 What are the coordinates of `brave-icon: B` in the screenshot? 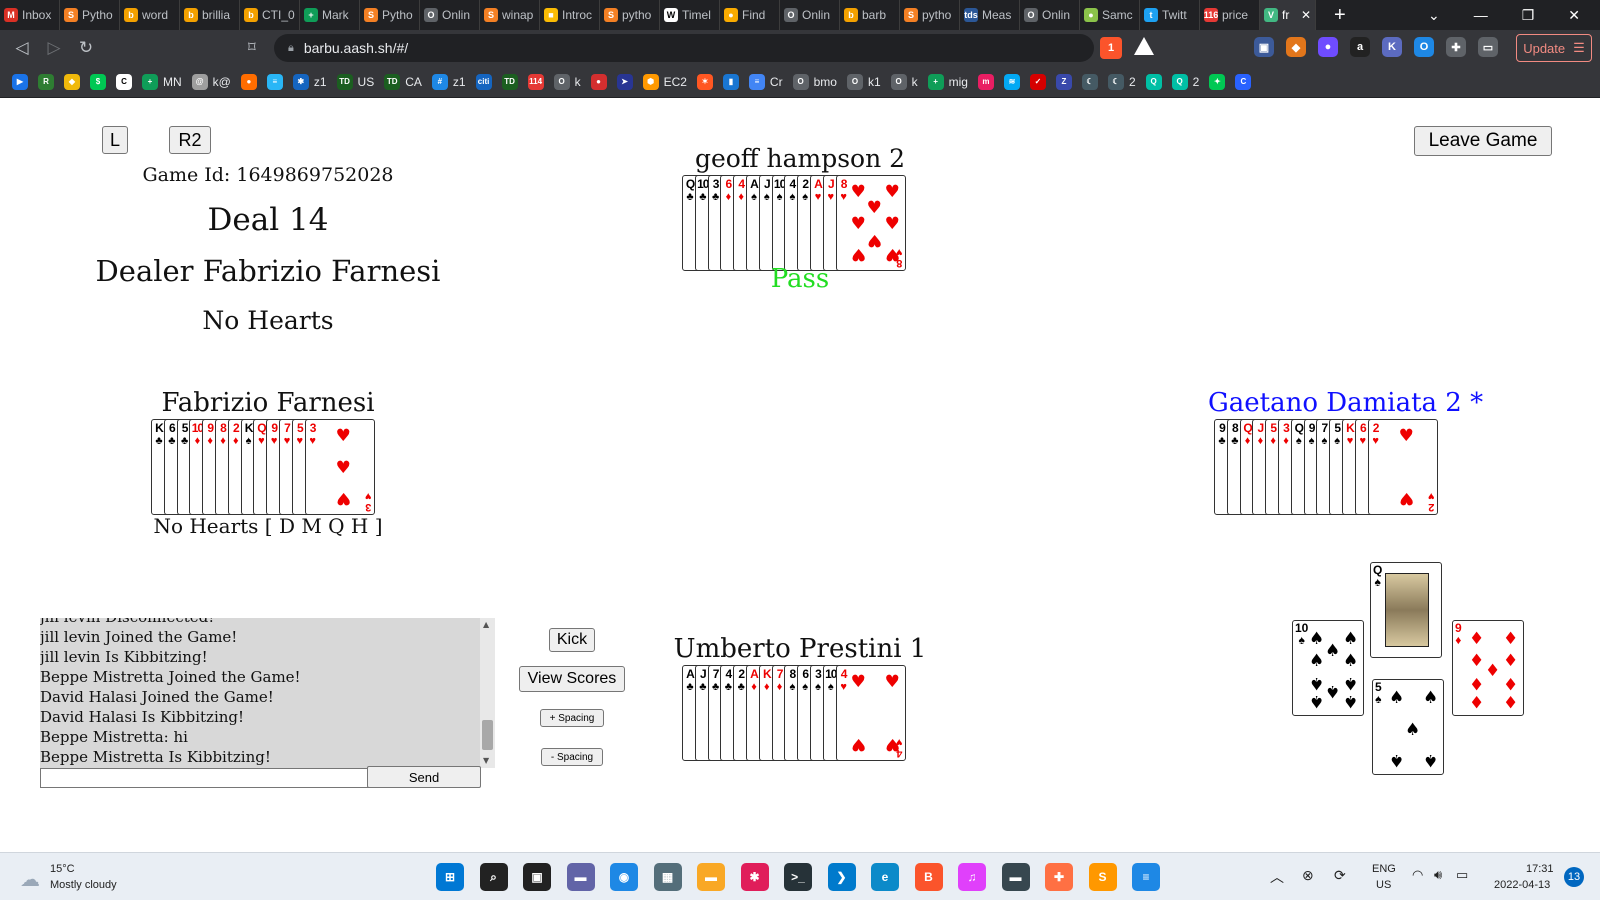 It's located at (928, 877).